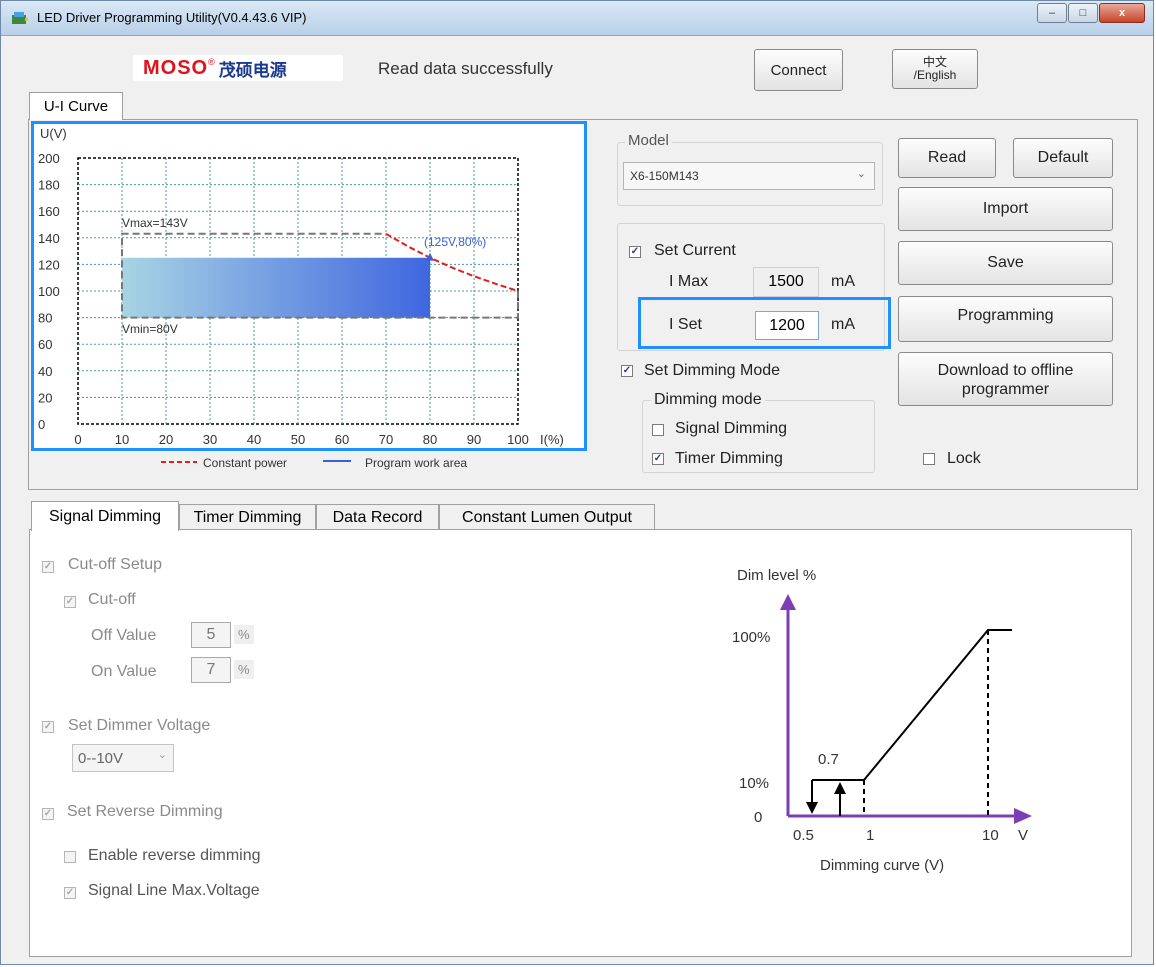 Image resolution: width=1156 pixels, height=967 pixels. I want to click on set-reverse-dimming-checkbox: ✓, so click(48, 814).